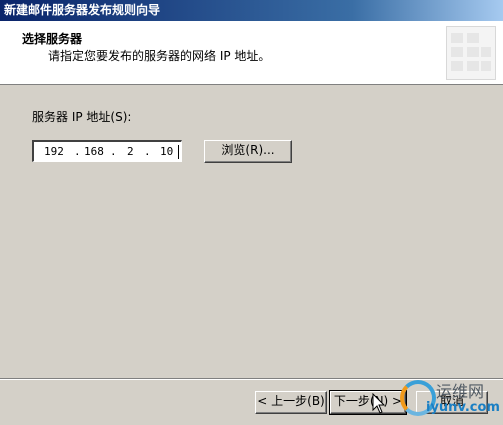 The width and height of the screenshot is (503, 425). I want to click on page-description: 请指定您要发布的服务器的网络 IP 地址。, so click(159, 56).